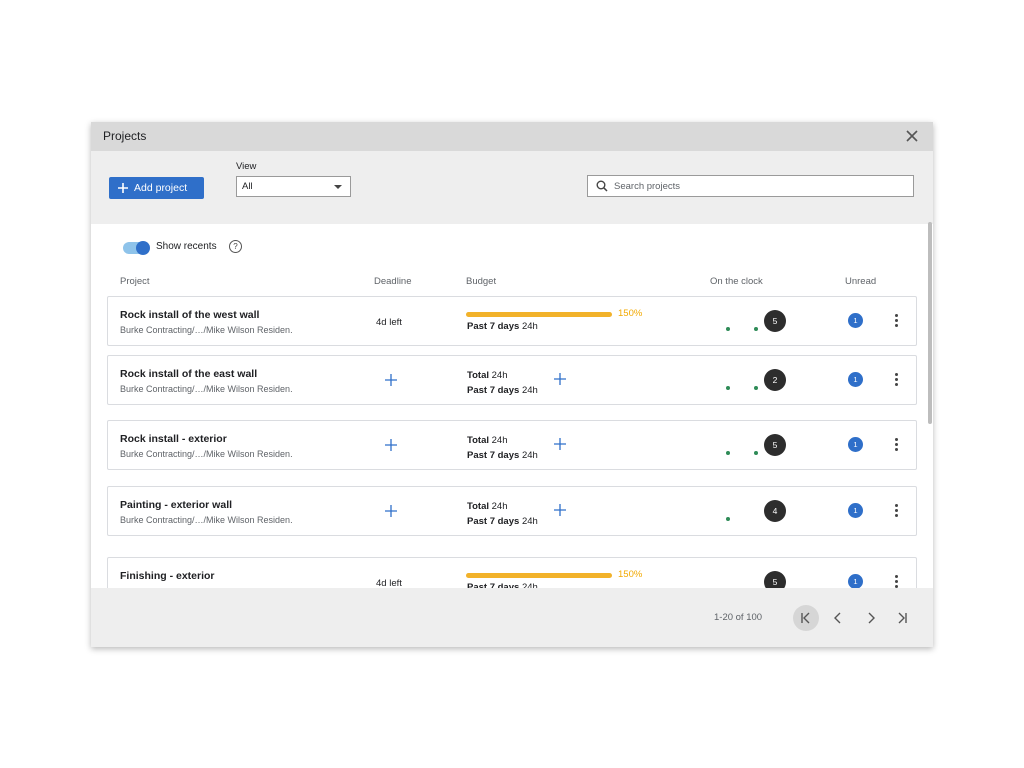 Image resolution: width=1024 pixels, height=768 pixels. I want to click on project-name: Painting - exterior wall, so click(176, 505).